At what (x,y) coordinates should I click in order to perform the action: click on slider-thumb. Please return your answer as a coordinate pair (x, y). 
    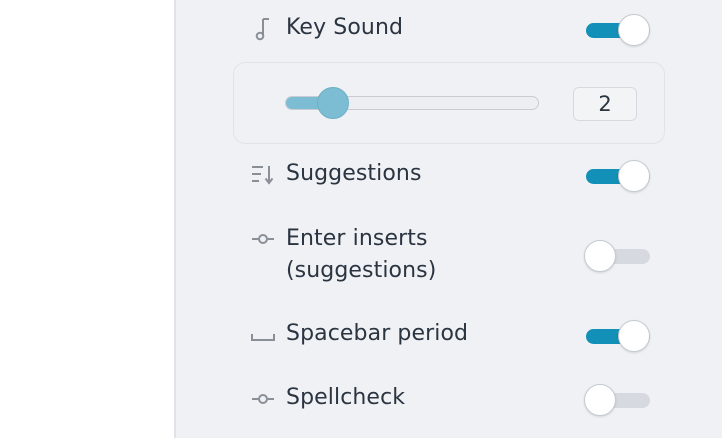
    Looking at the image, I should click on (333, 103).